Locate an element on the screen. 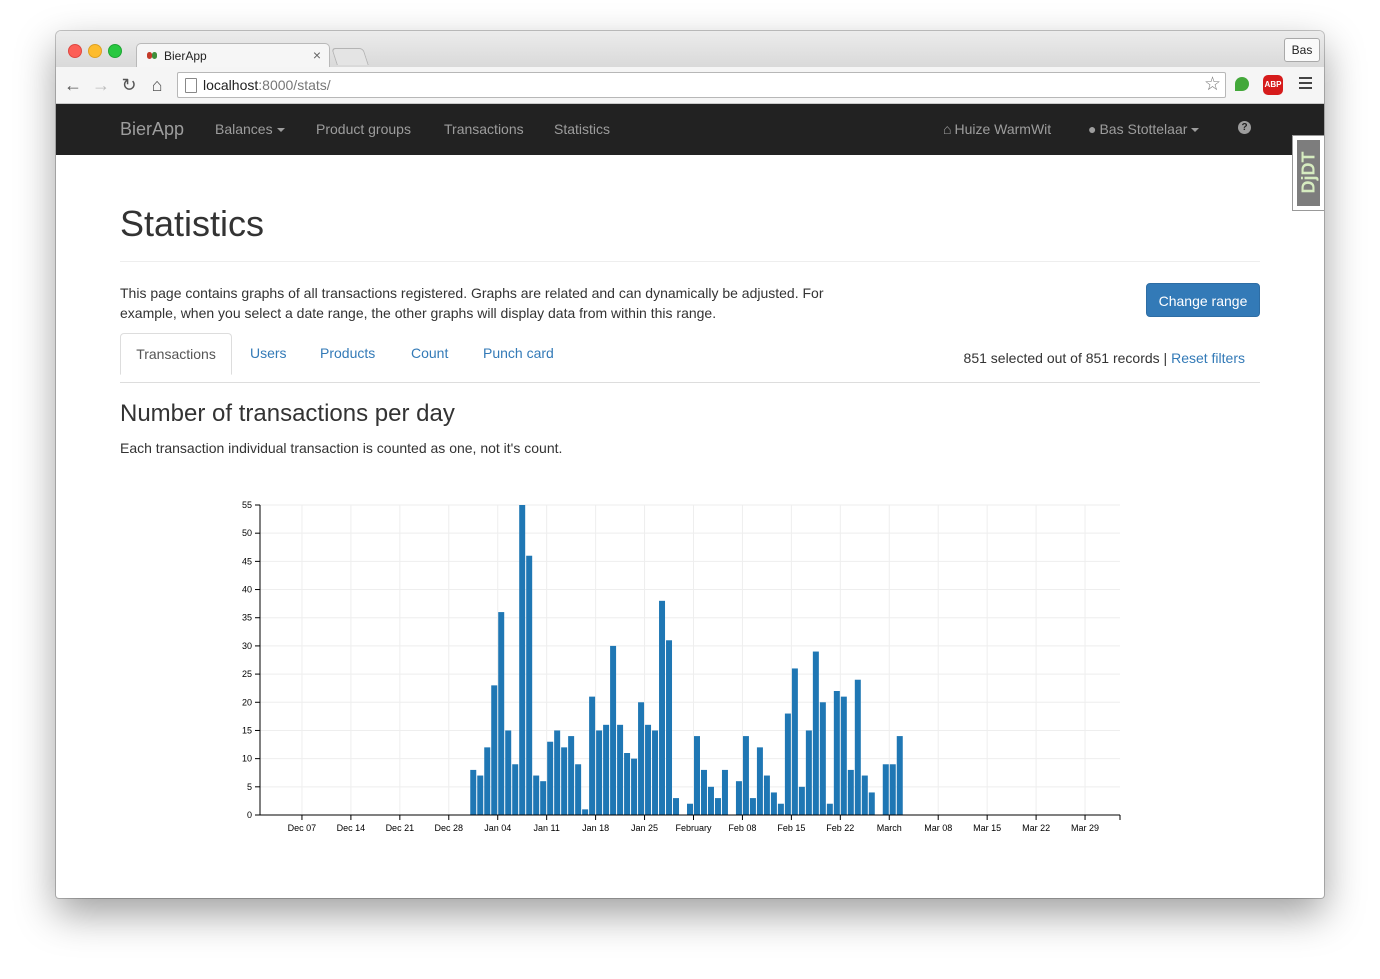 The image size is (1380, 979). tab-products: Products is located at coordinates (347, 353).